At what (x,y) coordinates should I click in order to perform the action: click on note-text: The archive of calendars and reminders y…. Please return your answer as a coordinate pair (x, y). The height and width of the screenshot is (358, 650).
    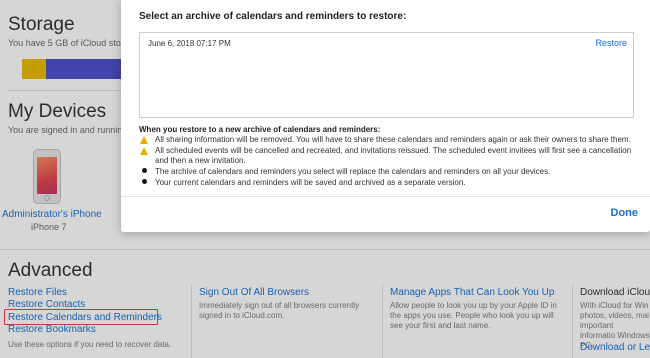
    Looking at the image, I should click on (353, 171).